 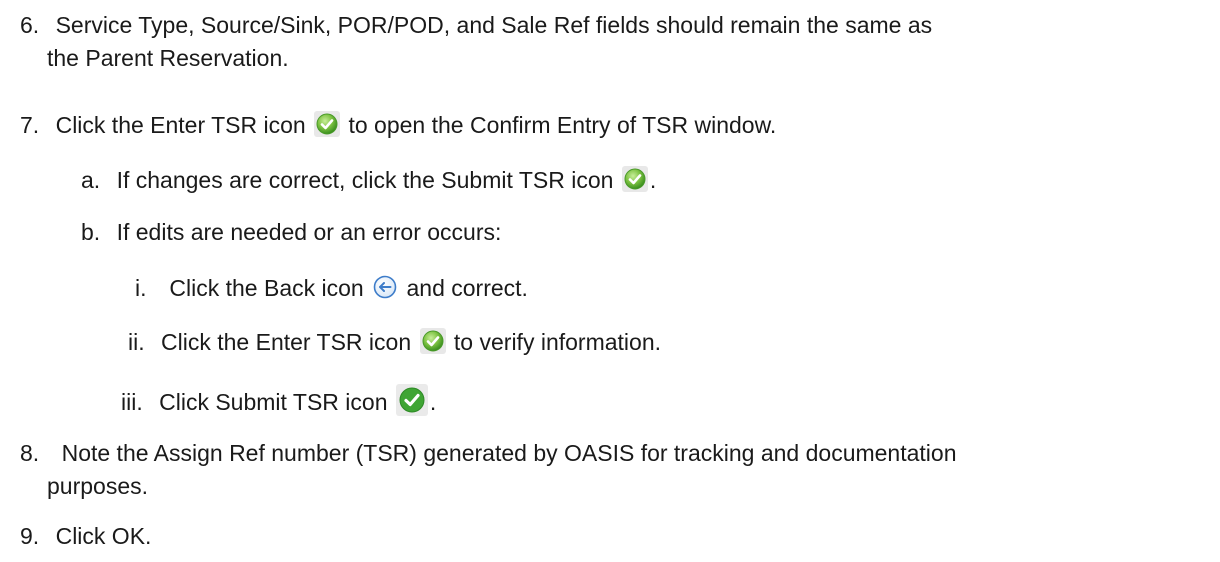 I want to click on step-6-number: 6., so click(x=30, y=25).